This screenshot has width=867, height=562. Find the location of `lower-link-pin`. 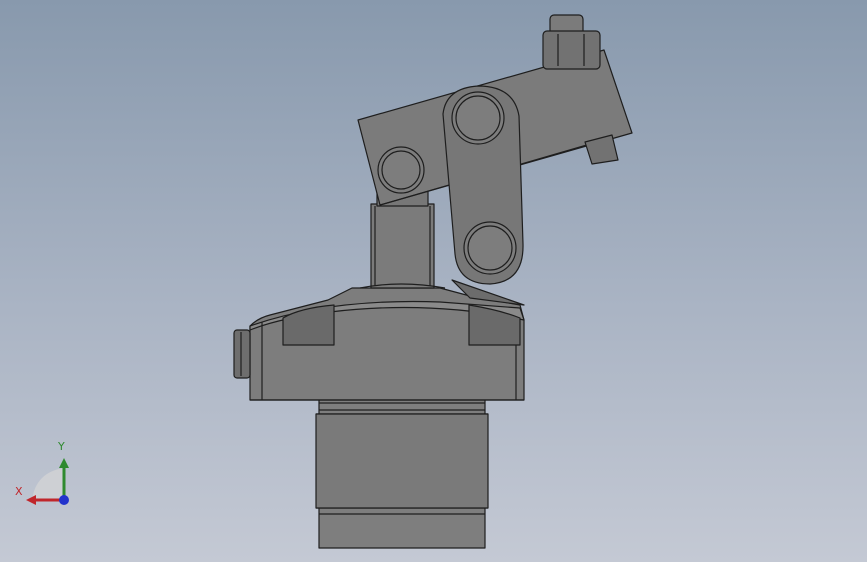

lower-link-pin is located at coordinates (490, 248).